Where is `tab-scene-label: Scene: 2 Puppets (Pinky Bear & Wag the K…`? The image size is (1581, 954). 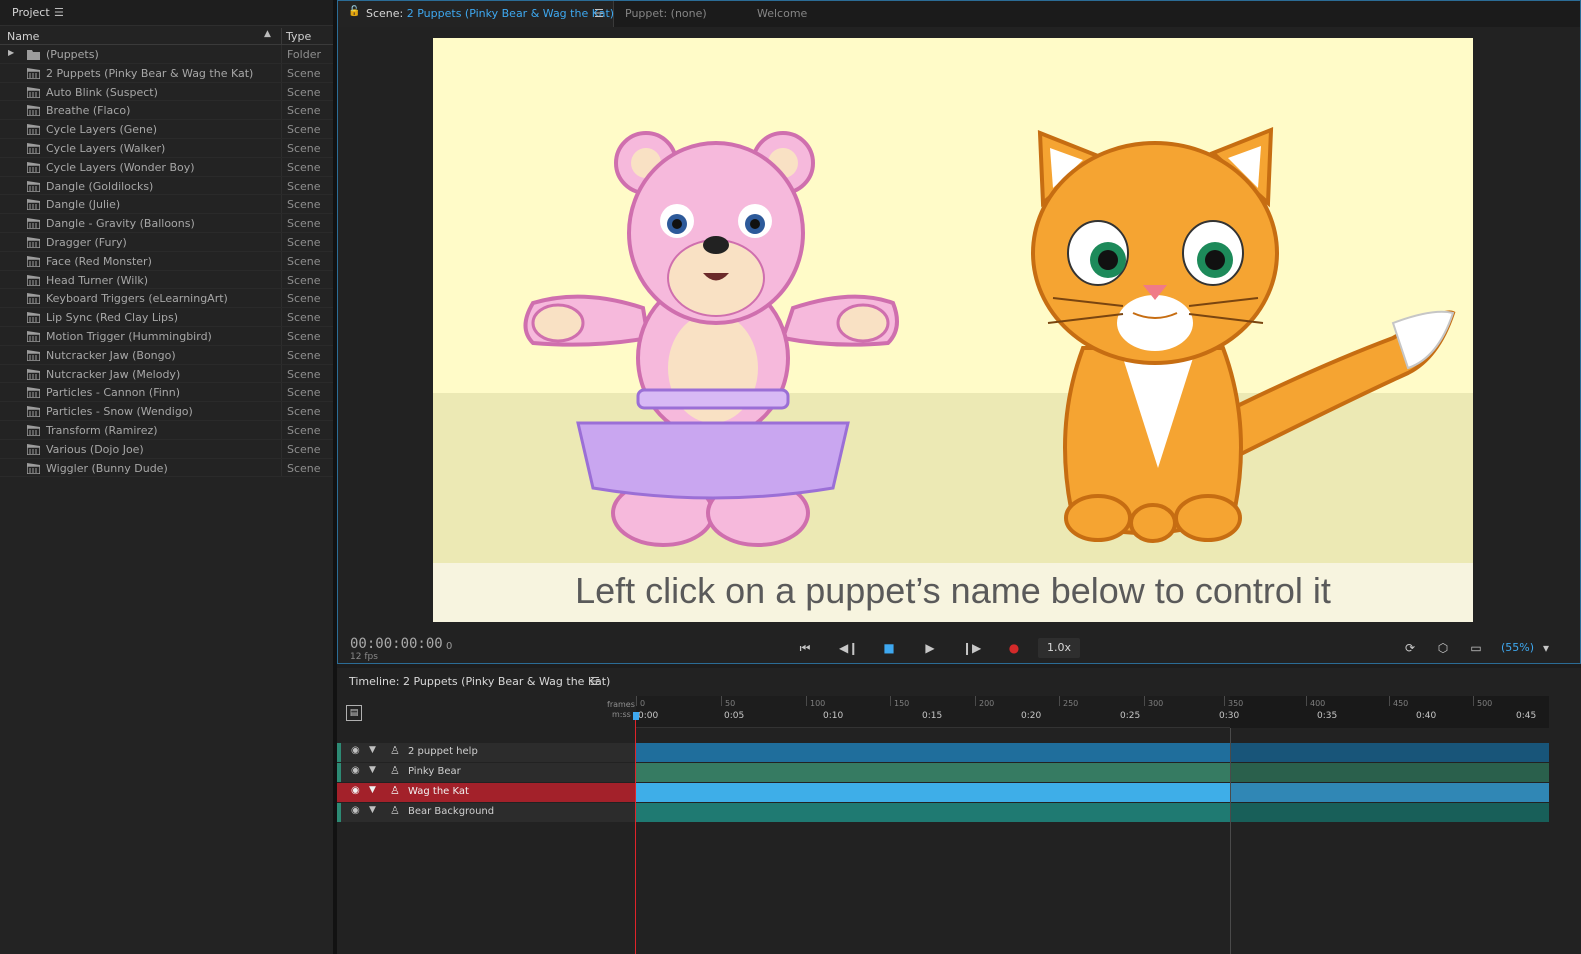
tab-scene-label: Scene: 2 Puppets (Pinky Bear & Wag the K… is located at coordinates (490, 13).